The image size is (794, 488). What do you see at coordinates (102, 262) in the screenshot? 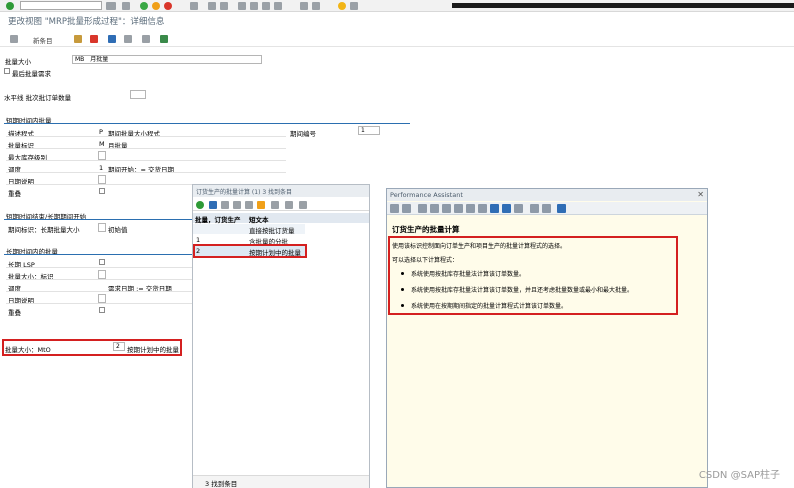
I see `long-term-lsp-checkbox` at bounding box center [102, 262].